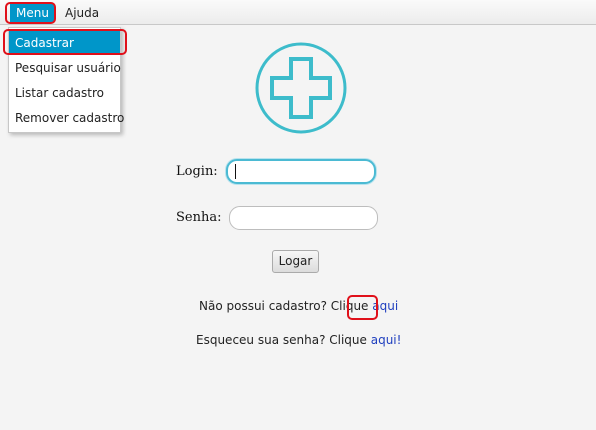 The height and width of the screenshot is (430, 596). What do you see at coordinates (386, 340) in the screenshot?
I see `forgot-link: aqui!` at bounding box center [386, 340].